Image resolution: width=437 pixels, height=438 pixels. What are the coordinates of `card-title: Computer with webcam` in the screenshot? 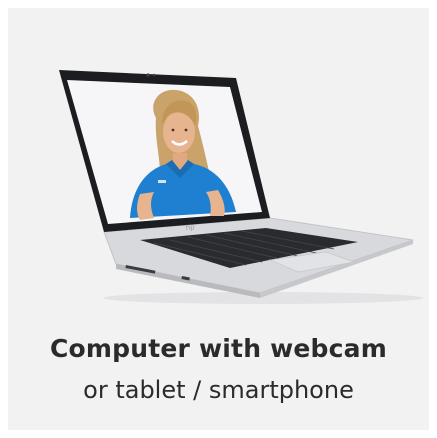 It's located at (218, 348).